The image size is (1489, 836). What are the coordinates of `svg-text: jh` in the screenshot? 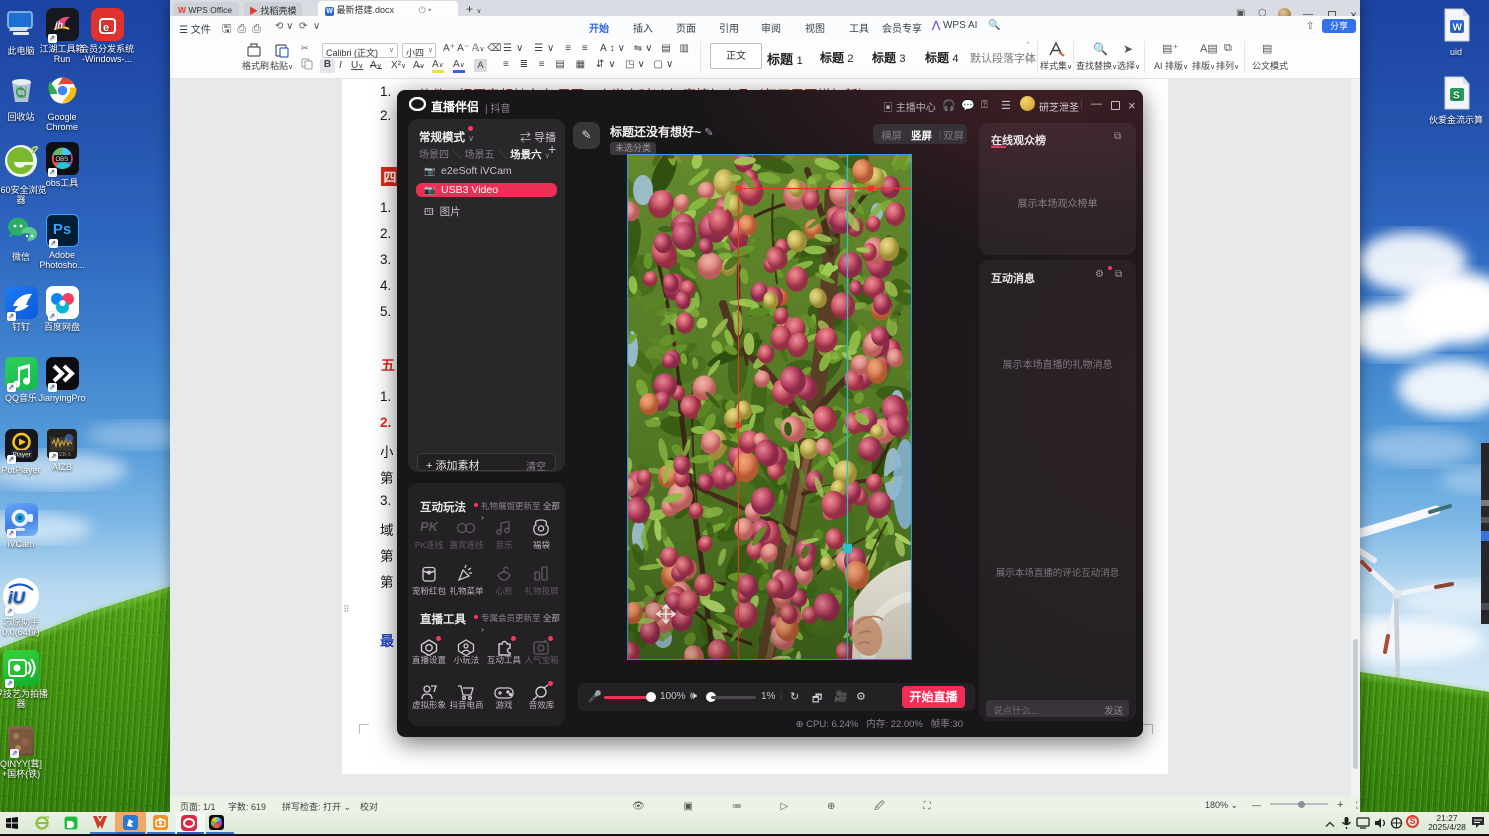 It's located at (59, 25).